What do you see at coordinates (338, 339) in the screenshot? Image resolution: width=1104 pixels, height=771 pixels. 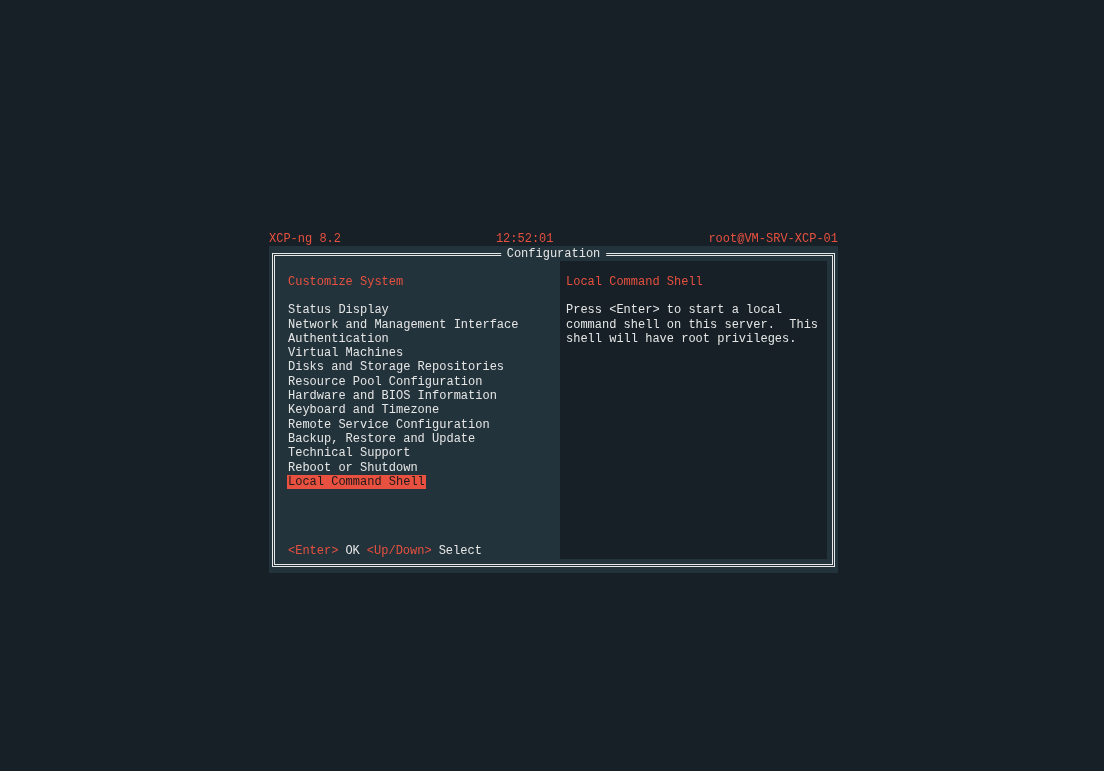 I see `menu-item: Authentication` at bounding box center [338, 339].